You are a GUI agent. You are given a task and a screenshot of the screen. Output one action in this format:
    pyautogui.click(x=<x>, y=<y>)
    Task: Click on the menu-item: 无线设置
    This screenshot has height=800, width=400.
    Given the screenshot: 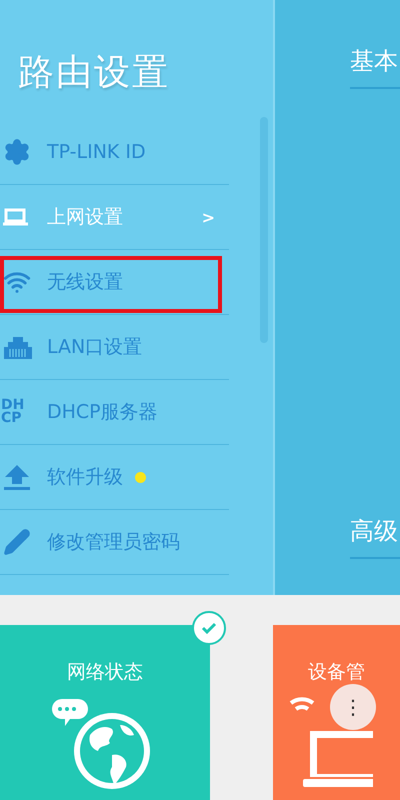 What is the action you would take?
    pyautogui.click(x=114, y=282)
    